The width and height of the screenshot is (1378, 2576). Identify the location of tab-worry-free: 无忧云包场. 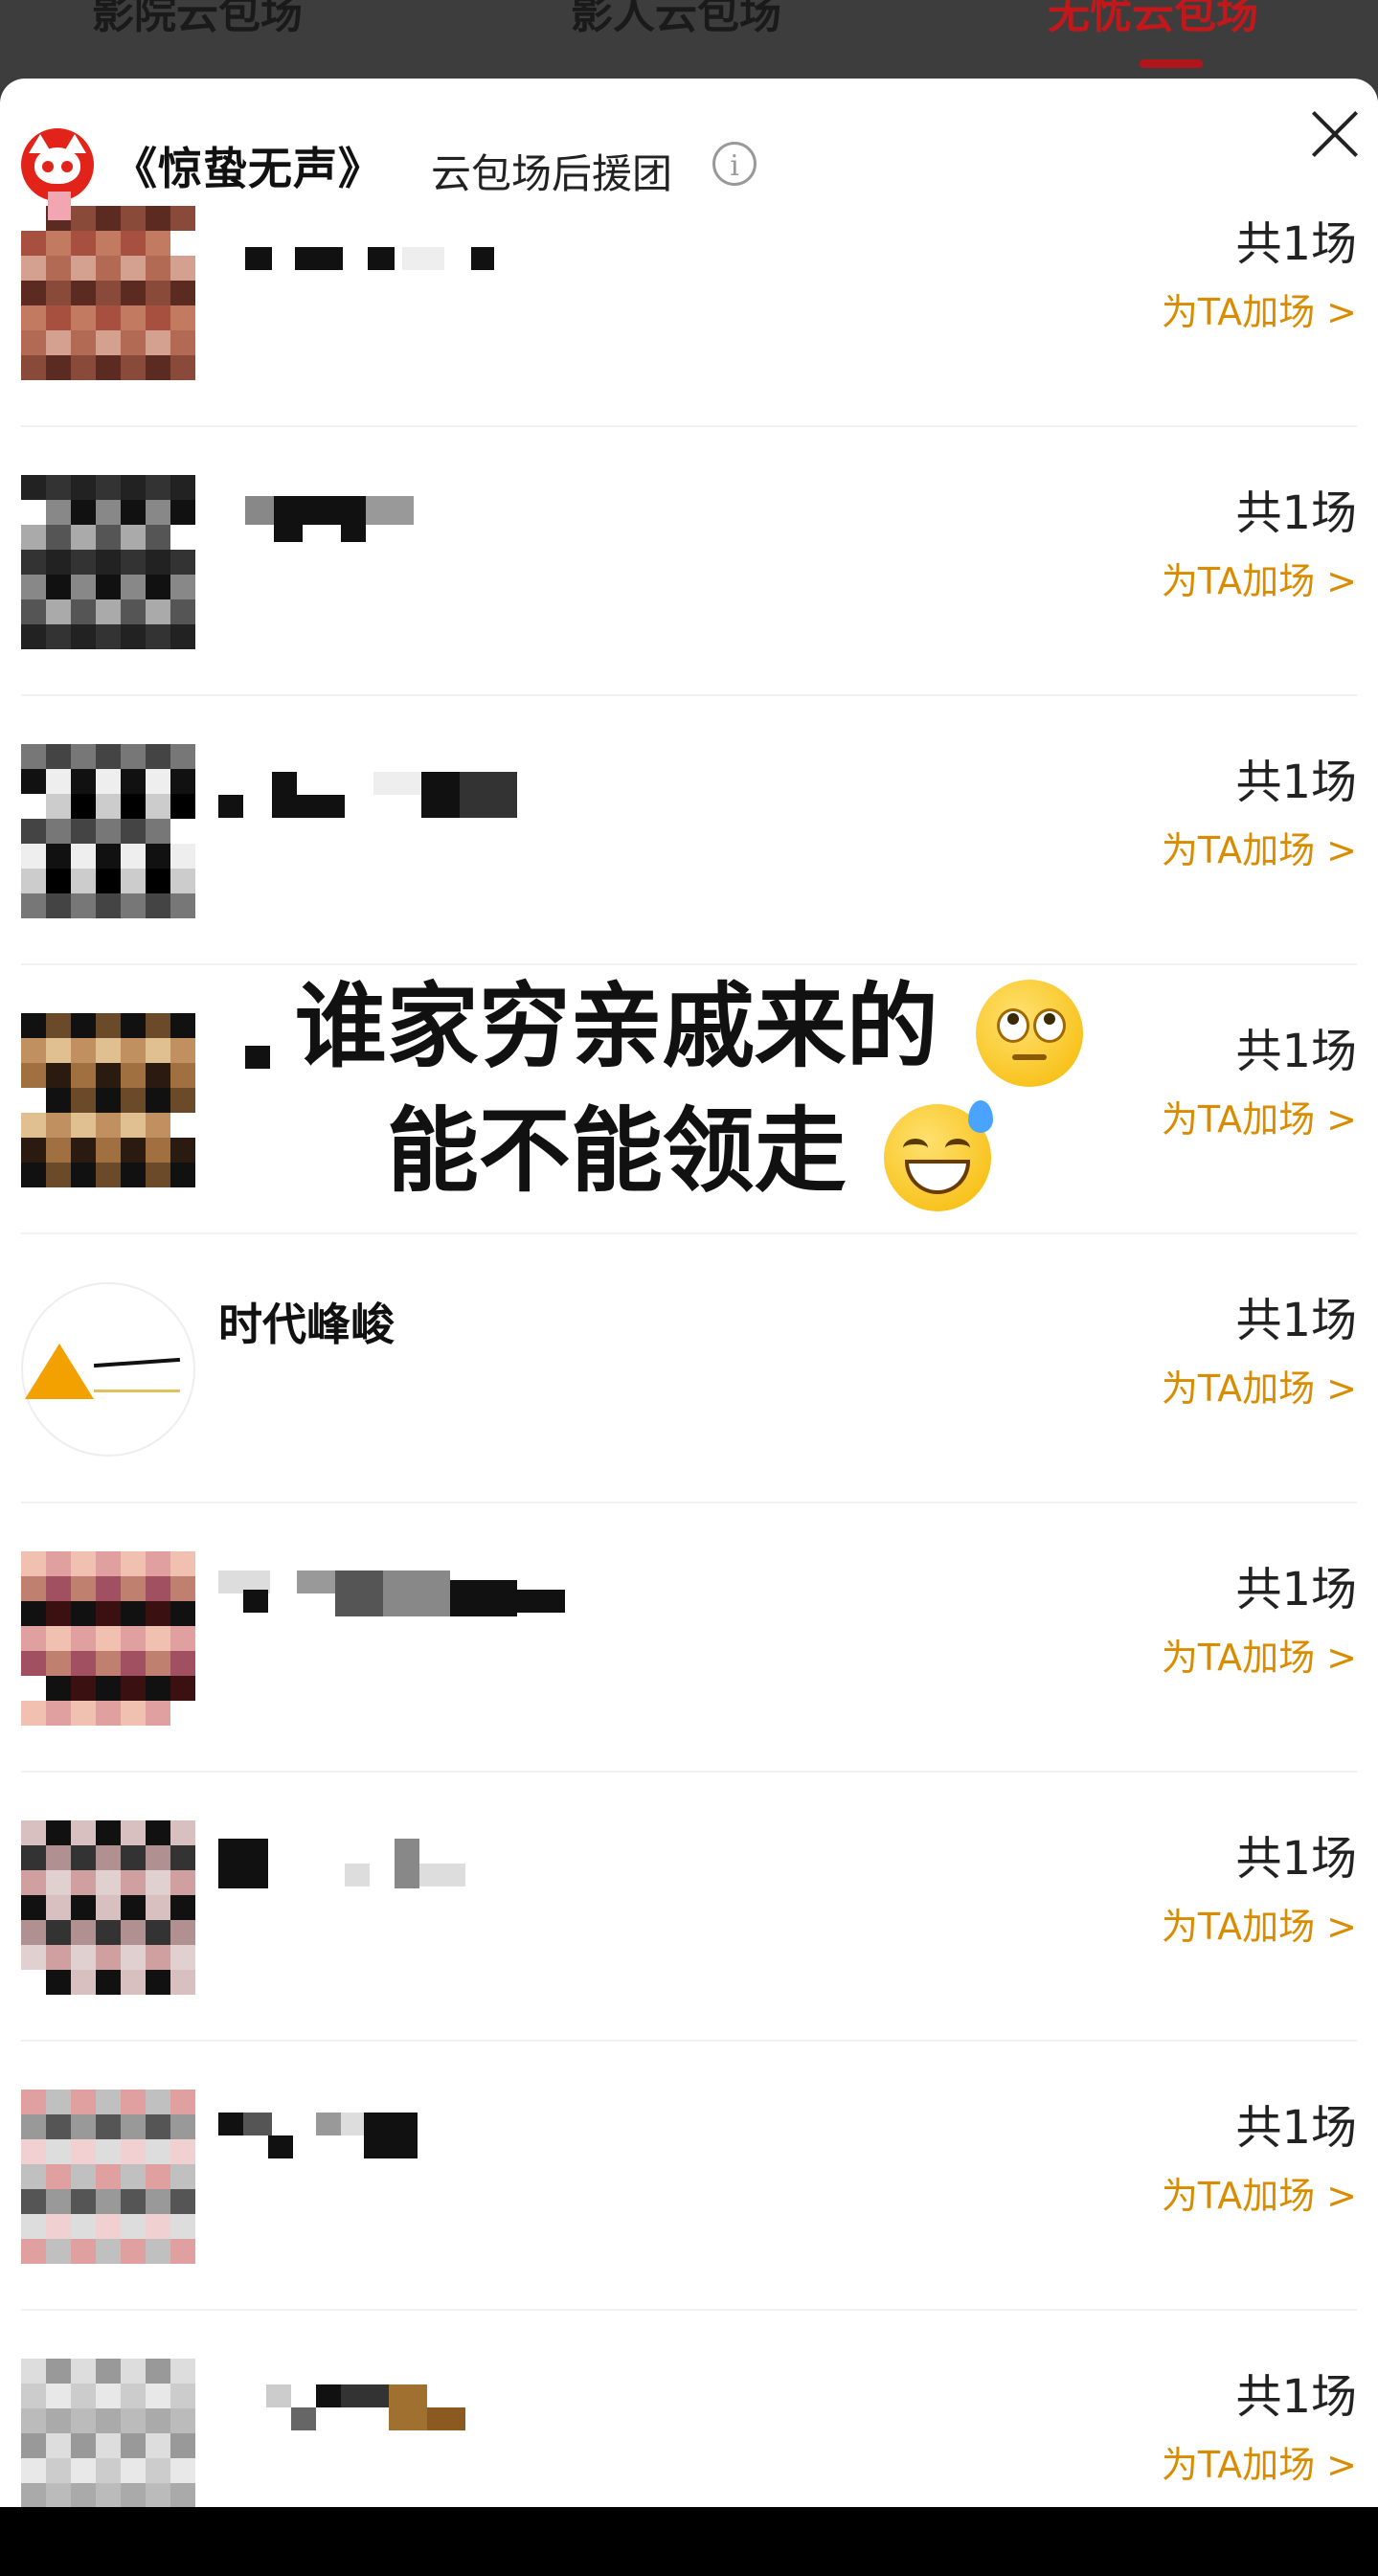
(1153, 20).